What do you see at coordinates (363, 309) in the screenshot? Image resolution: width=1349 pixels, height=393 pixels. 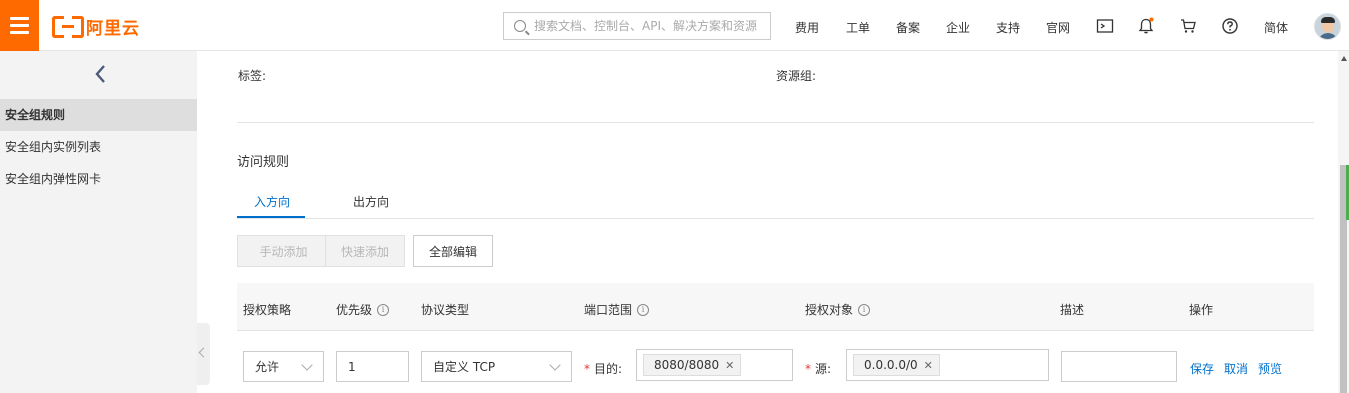 I see `col-priority: 优先级 i` at bounding box center [363, 309].